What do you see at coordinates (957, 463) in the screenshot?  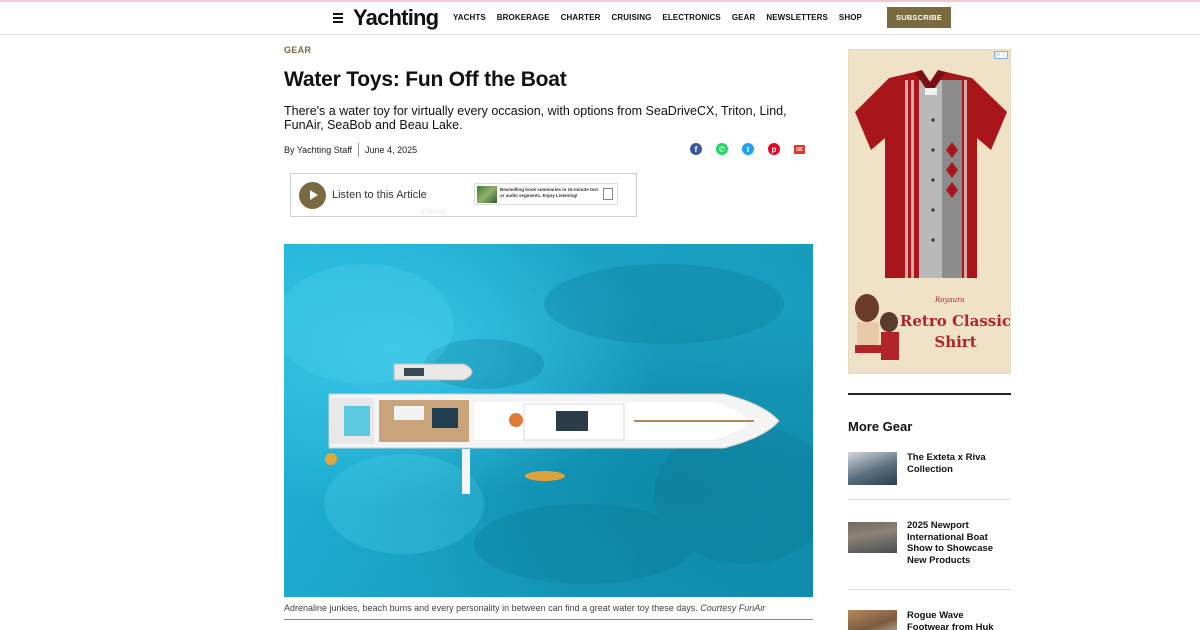 I see `more-gear-item-title: The Exteta x Riva Collection` at bounding box center [957, 463].